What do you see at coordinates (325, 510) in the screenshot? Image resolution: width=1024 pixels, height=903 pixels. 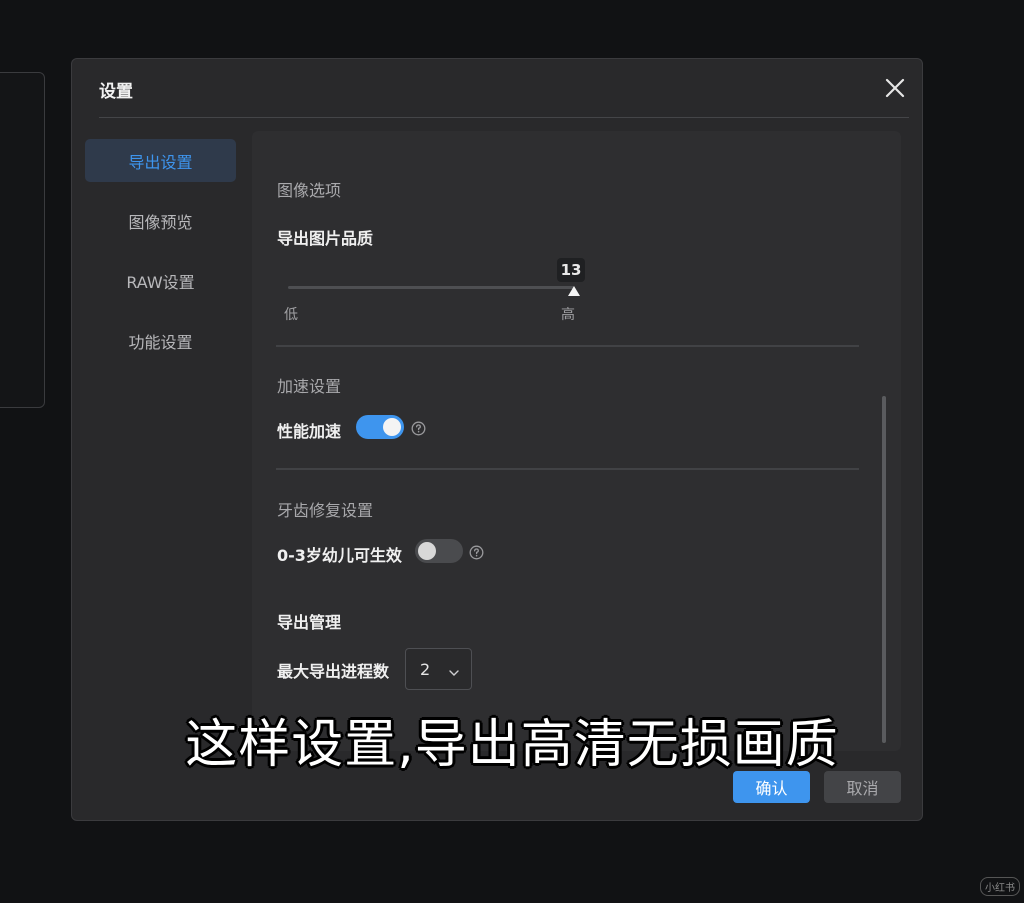 I see `section-teeth-repair: 牙齿修复设置` at bounding box center [325, 510].